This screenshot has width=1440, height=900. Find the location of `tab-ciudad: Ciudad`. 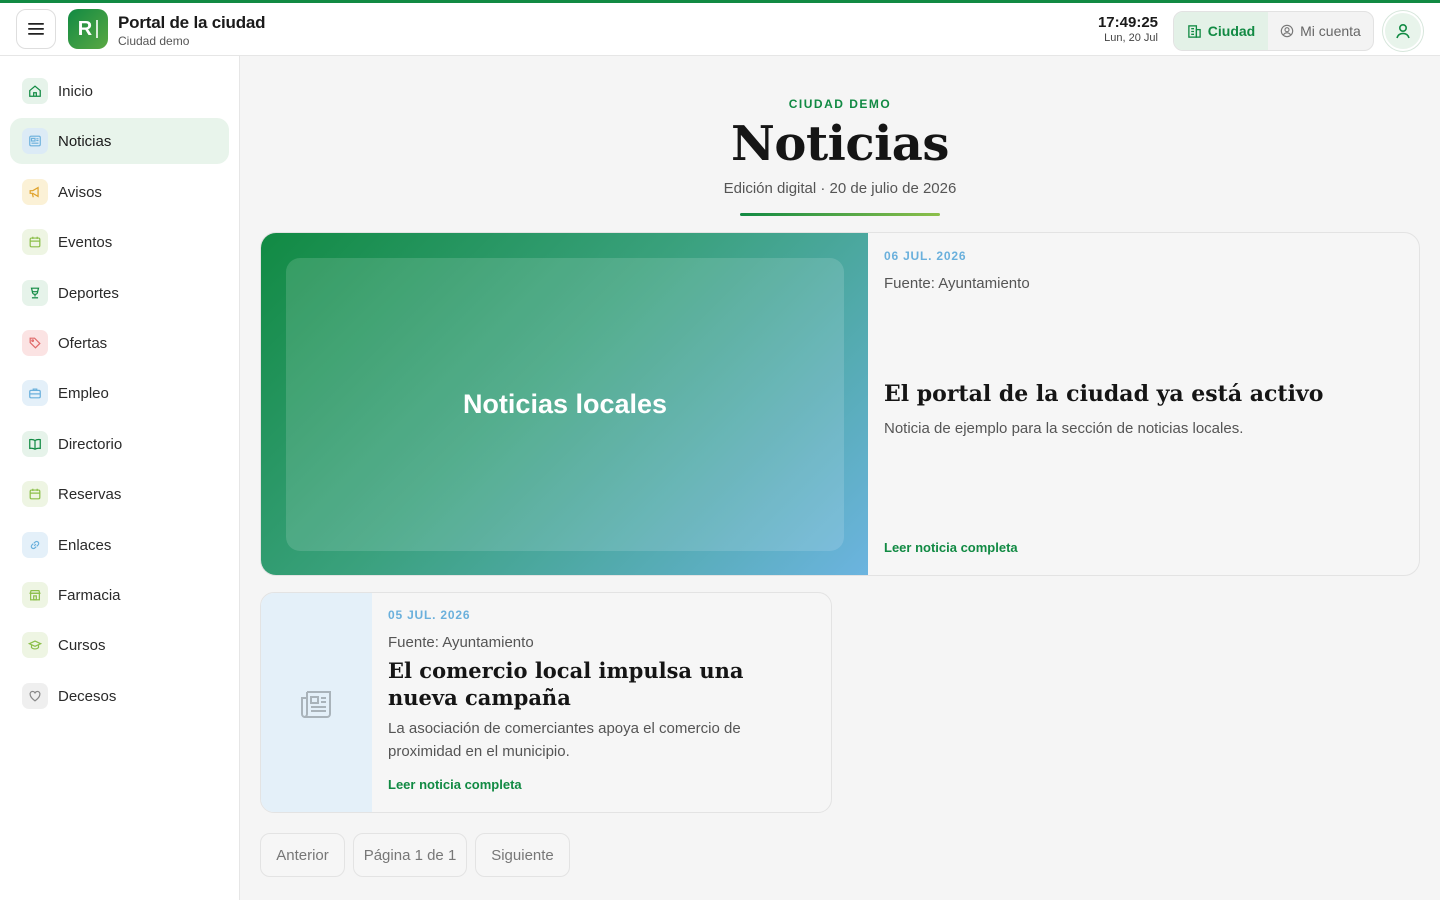

tab-ciudad: Ciudad is located at coordinates (1221, 31).